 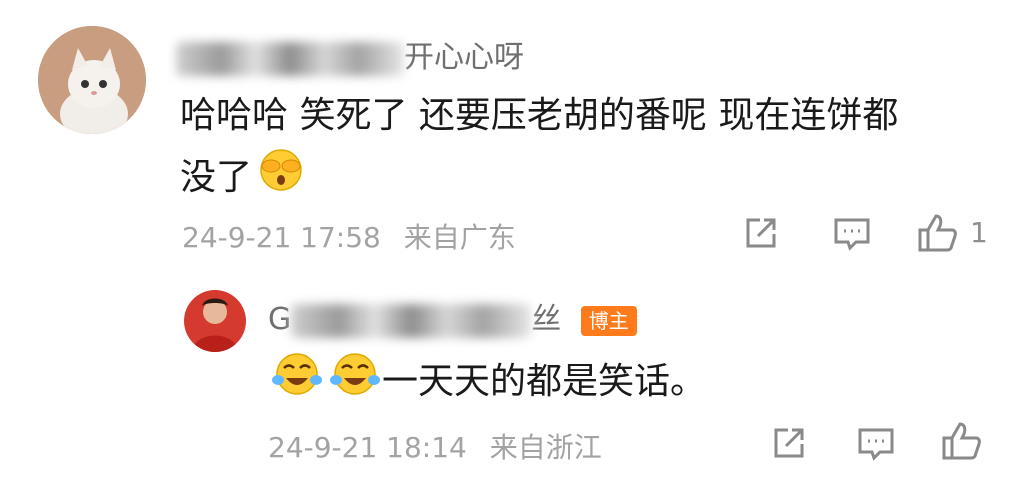 What do you see at coordinates (459, 237) in the screenshot?
I see `comment-location: 来自广东` at bounding box center [459, 237].